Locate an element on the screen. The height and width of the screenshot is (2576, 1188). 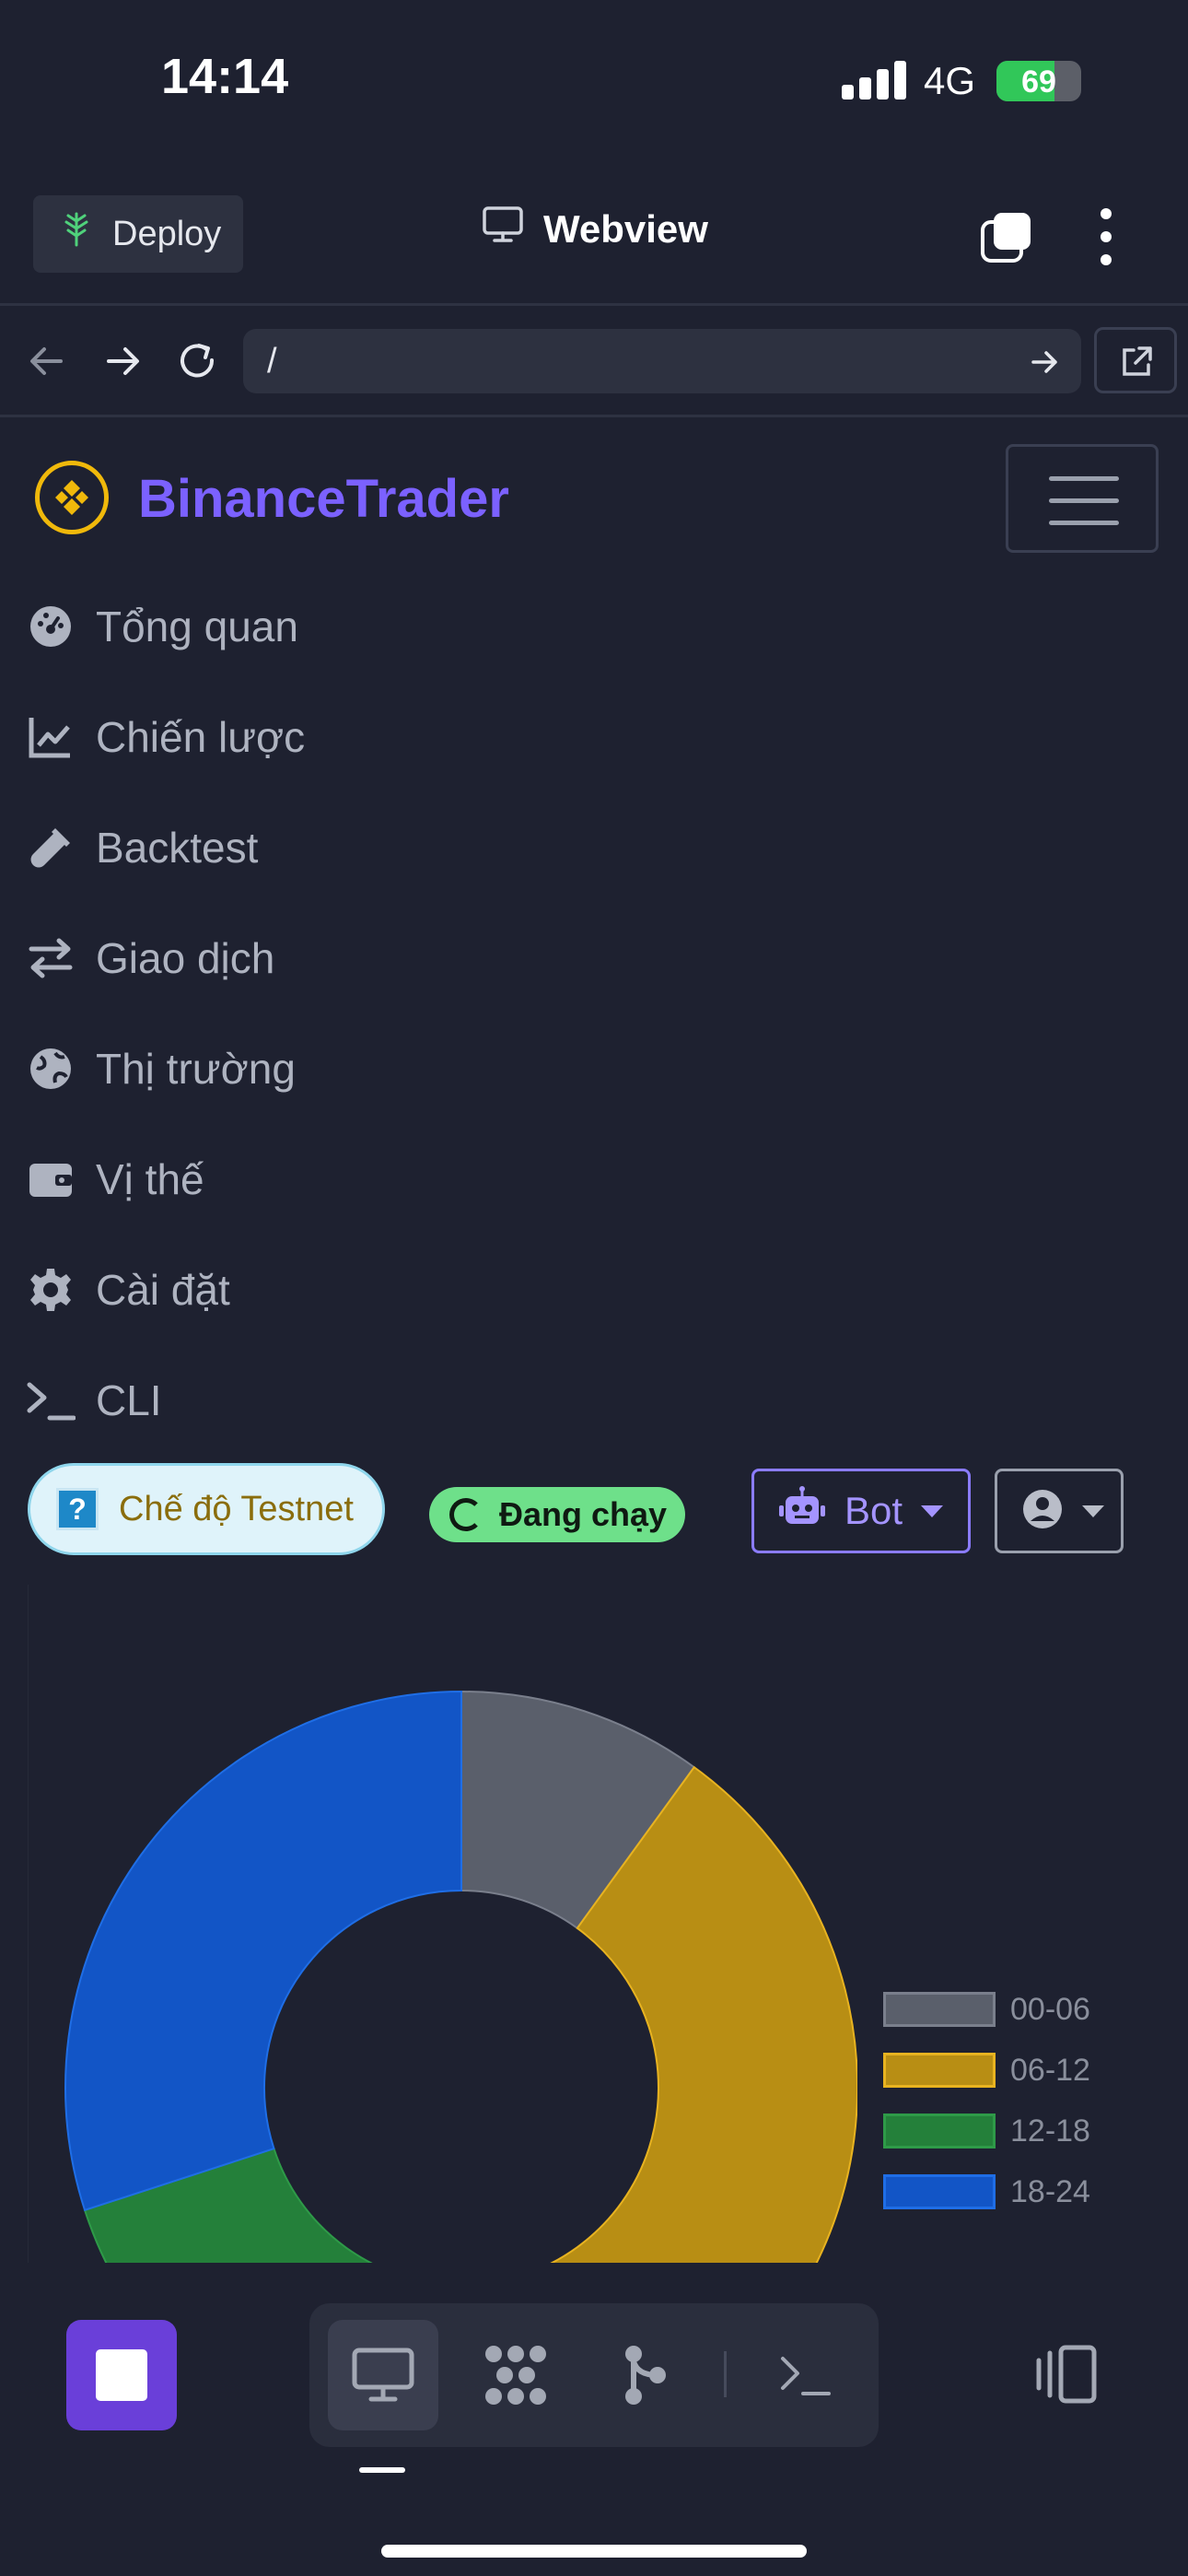
nav-label-backtest: Backtest is located at coordinates (177, 848).